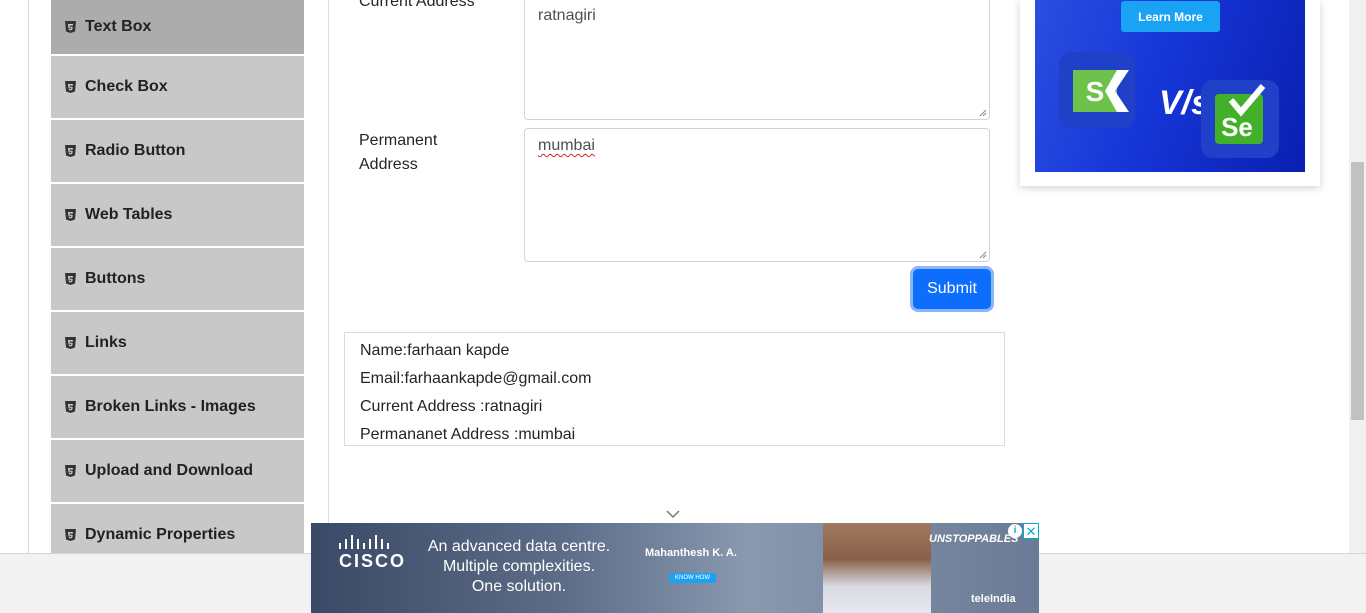 The height and width of the screenshot is (613, 1366). What do you see at coordinates (177, 87) in the screenshot?
I see `sidebar-item-check-box: Check Box` at bounding box center [177, 87].